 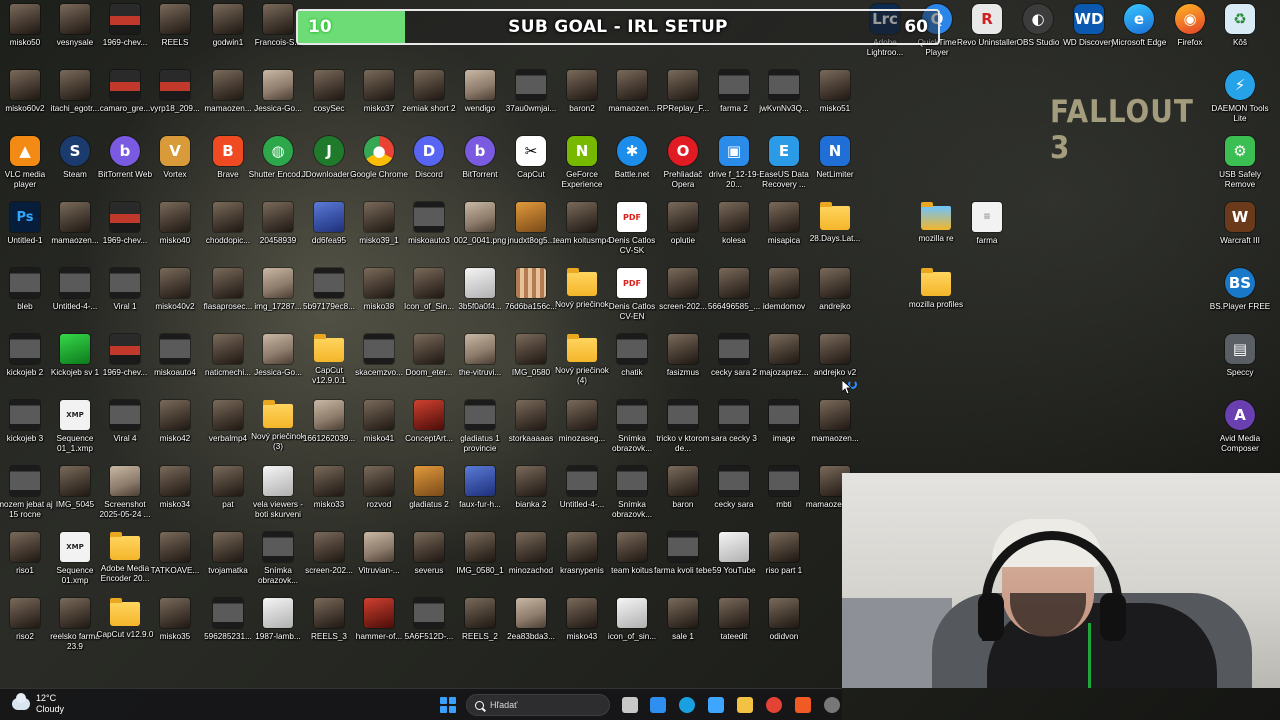 I want to click on desktop-icon: ✂ CapCut, so click(x=531, y=165).